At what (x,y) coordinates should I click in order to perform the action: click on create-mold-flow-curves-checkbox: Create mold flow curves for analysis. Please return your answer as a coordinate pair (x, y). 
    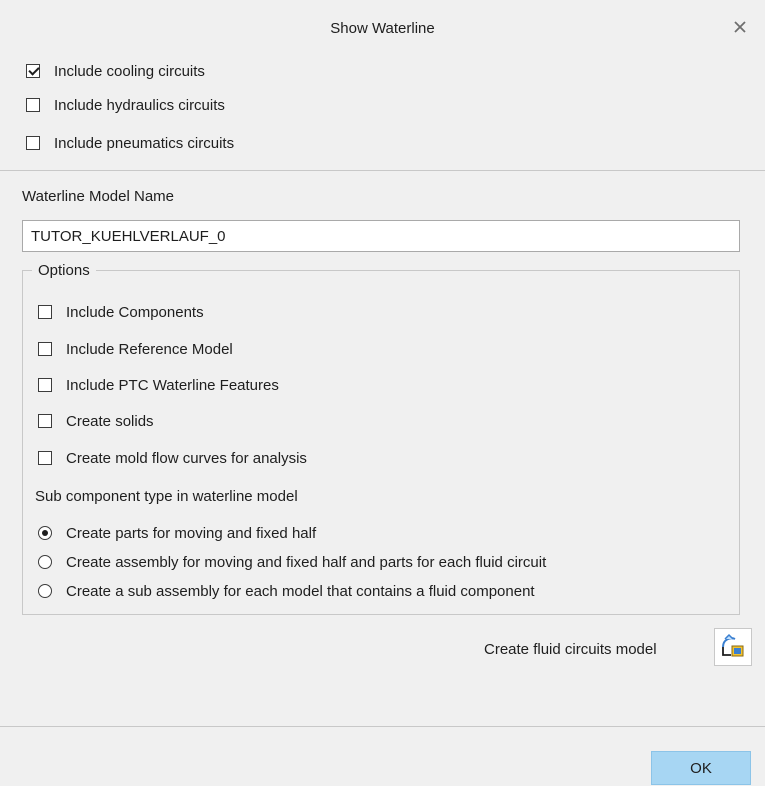
    Looking at the image, I should click on (172, 458).